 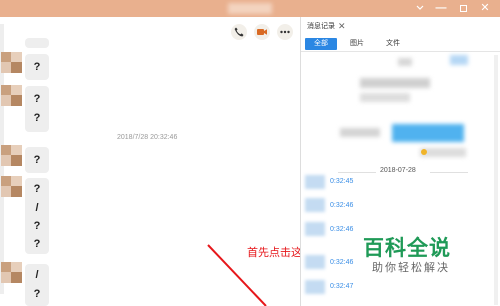 I want to click on filter-all: 全部, so click(x=321, y=44).